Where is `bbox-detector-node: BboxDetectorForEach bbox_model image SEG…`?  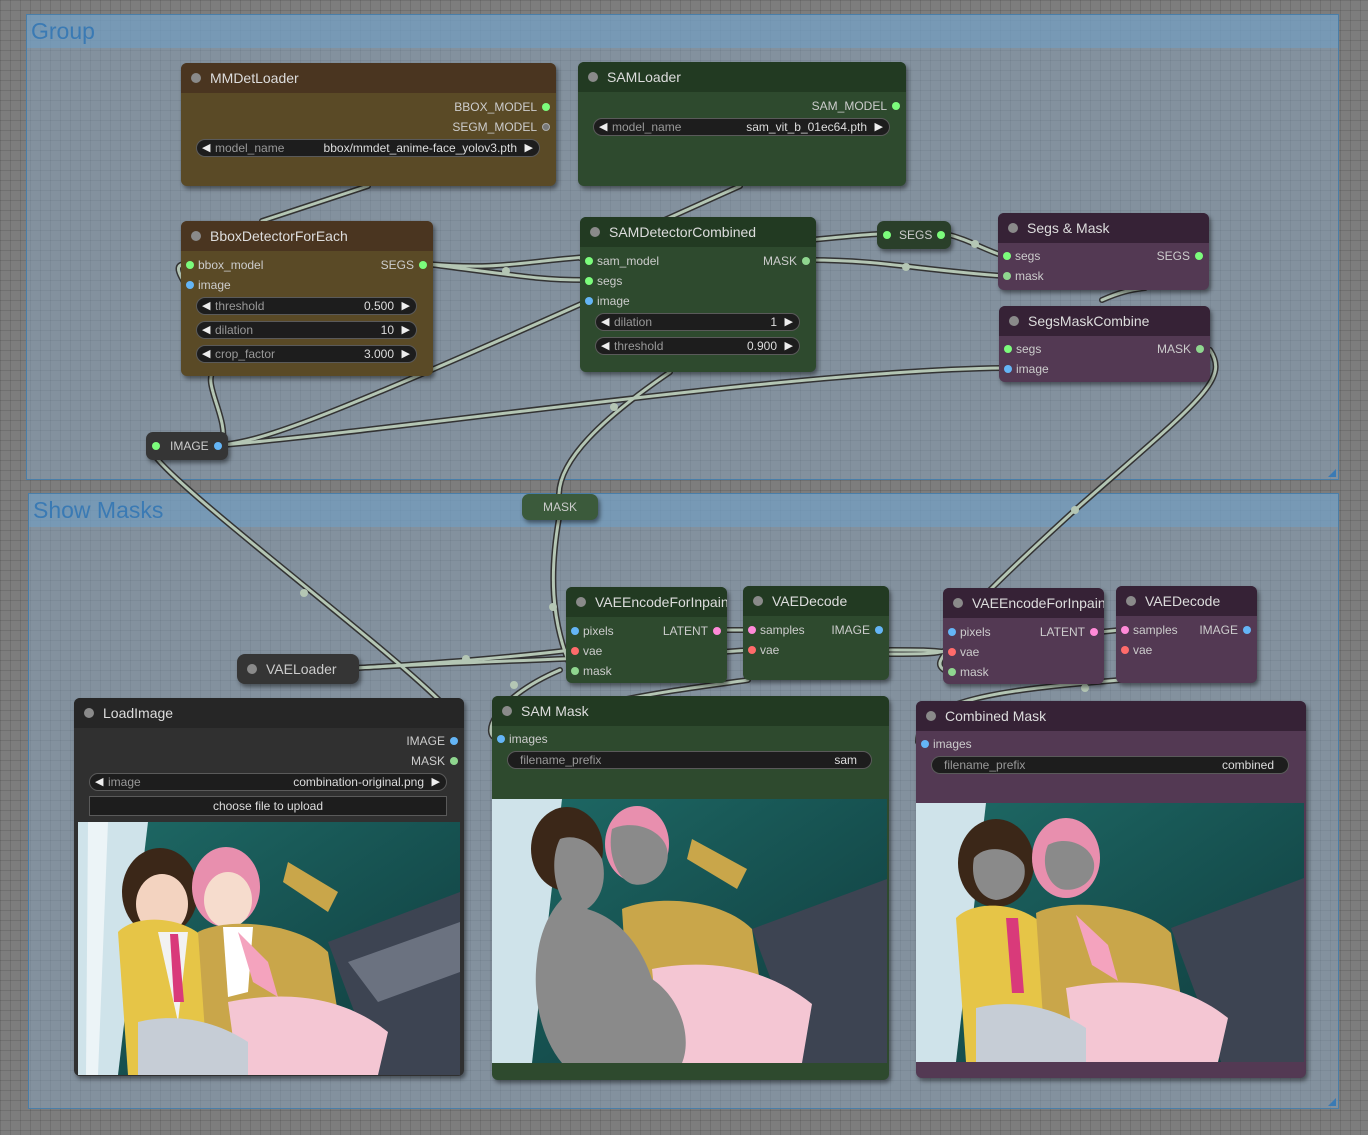 bbox-detector-node: BboxDetectorForEach bbox_model image SEG… is located at coordinates (307, 298).